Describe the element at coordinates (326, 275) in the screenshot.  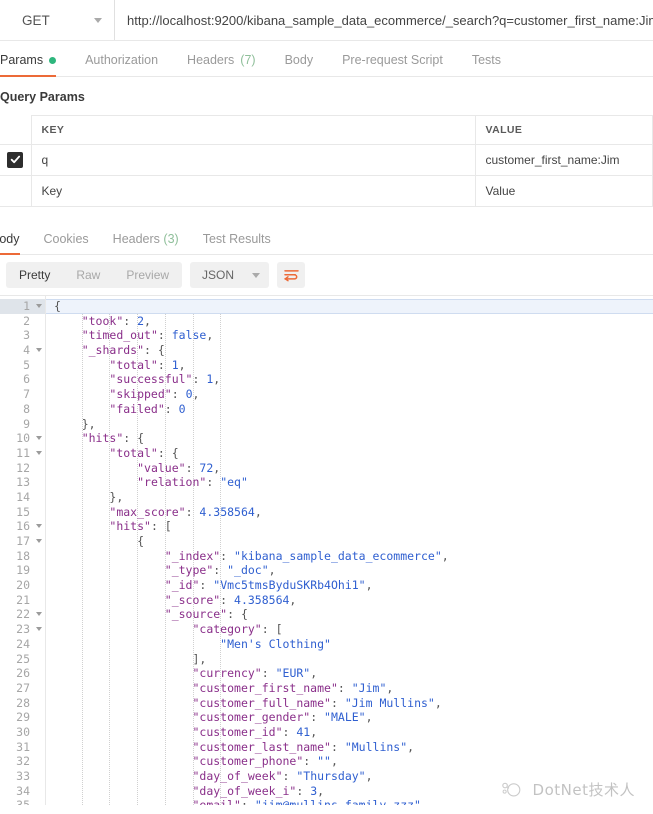
I see `response-body-toolbar: Pretty Raw Preview JSON` at that location.